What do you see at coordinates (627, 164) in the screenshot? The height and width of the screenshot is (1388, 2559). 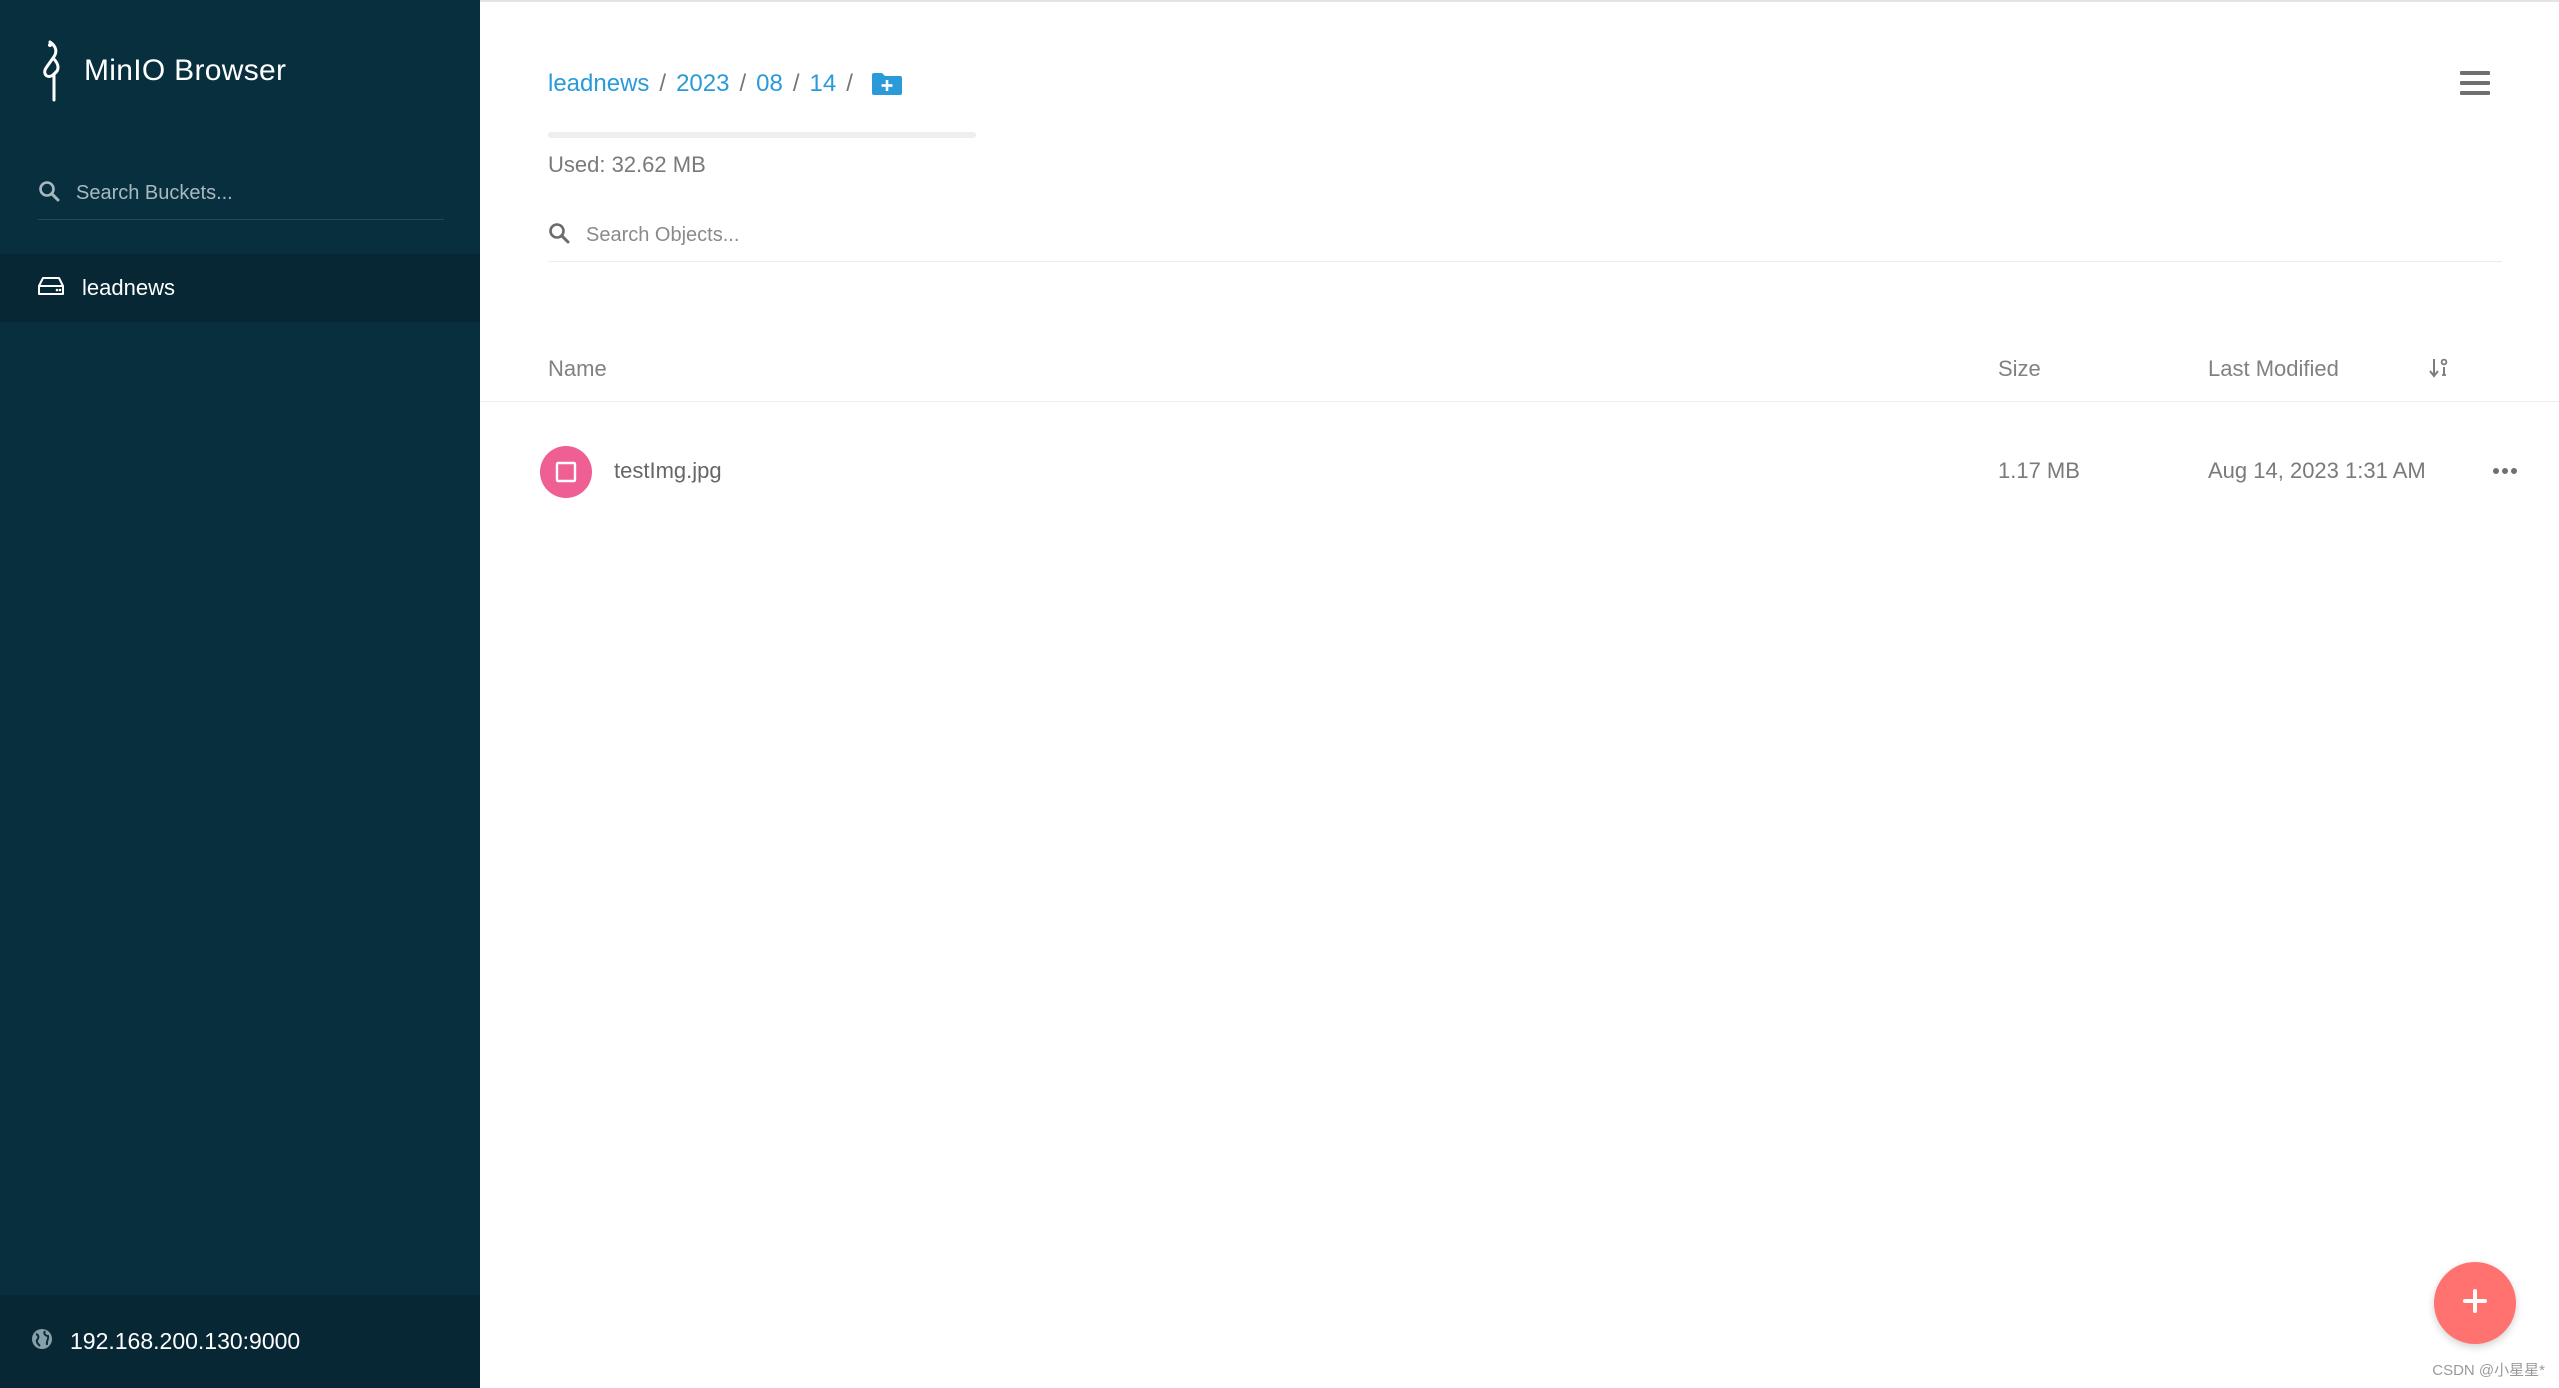 I see `storage-usage-label: Used: 32.62 MB` at bounding box center [627, 164].